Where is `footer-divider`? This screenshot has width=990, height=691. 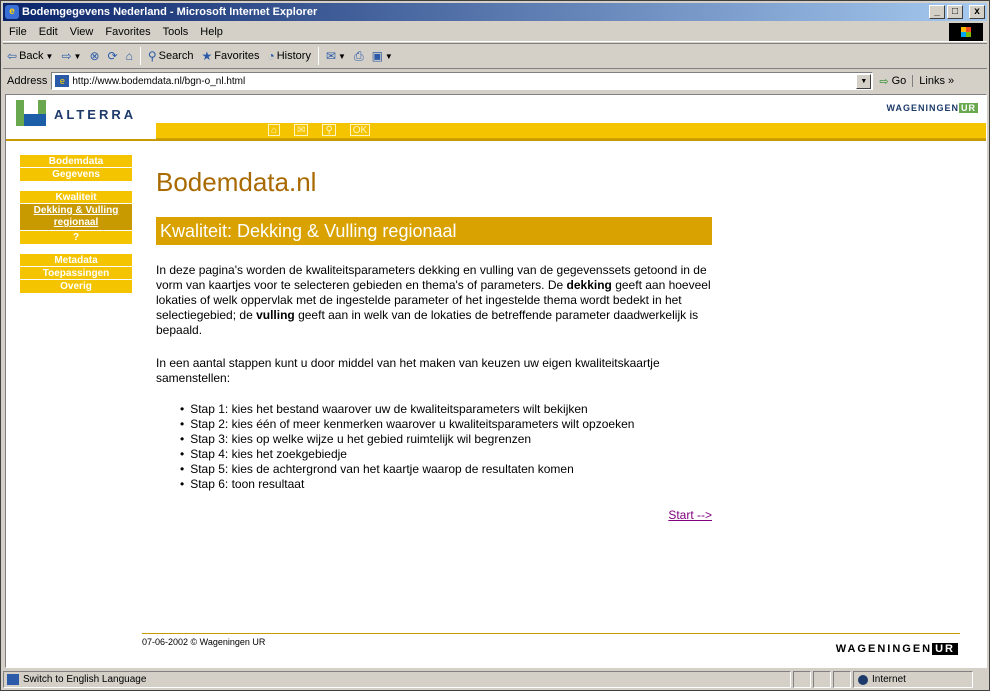
footer-divider is located at coordinates (551, 633).